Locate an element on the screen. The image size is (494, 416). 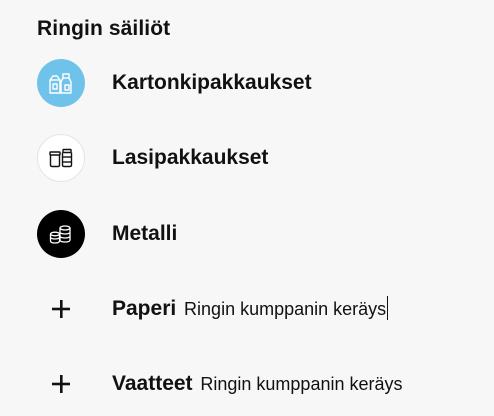
container-item-clothes: Vaatteet Ringin kumppanin keräys is located at coordinates (220, 384).